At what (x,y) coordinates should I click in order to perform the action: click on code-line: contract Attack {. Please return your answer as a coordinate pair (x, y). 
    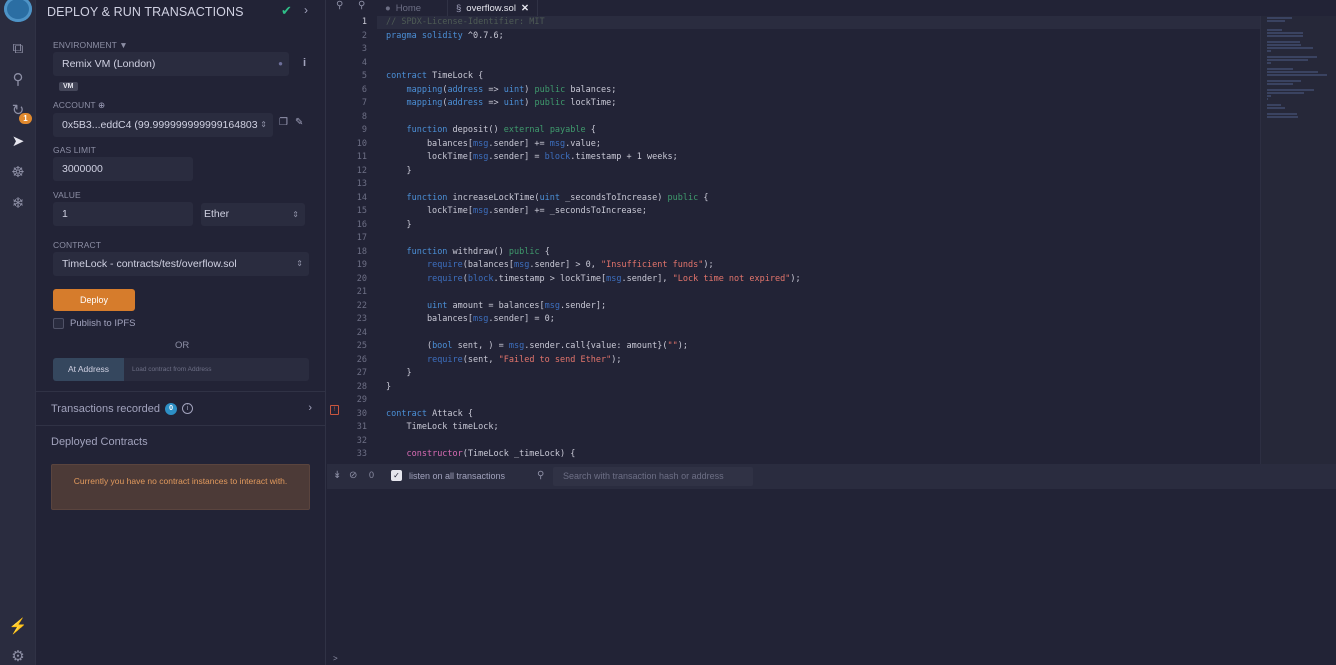
    Looking at the image, I should click on (429, 414).